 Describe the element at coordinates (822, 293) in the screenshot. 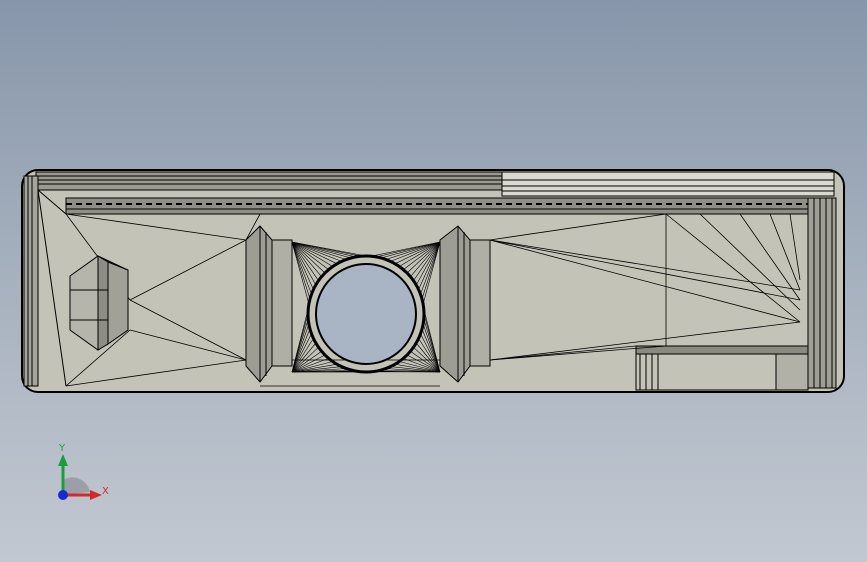

I see `right-end` at that location.